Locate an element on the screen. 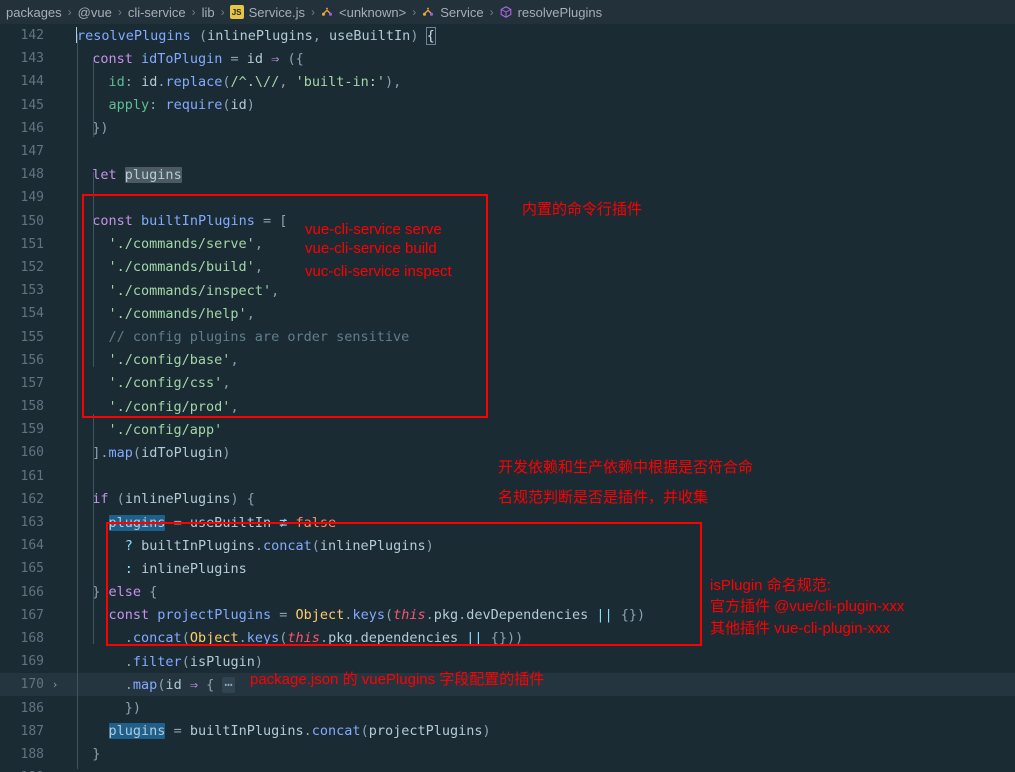  code-text: const builtInPlugins = [ is located at coordinates (190, 221).